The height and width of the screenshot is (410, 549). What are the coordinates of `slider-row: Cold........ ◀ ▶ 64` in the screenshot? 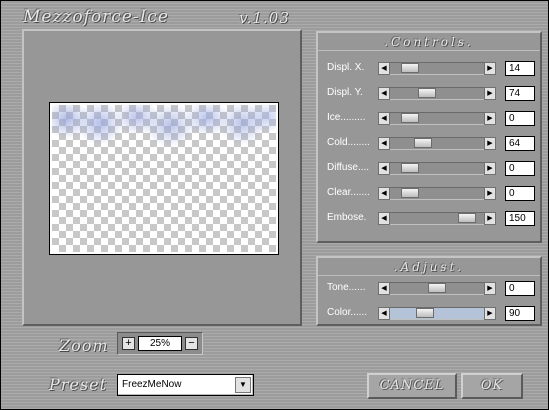 It's located at (429, 144).